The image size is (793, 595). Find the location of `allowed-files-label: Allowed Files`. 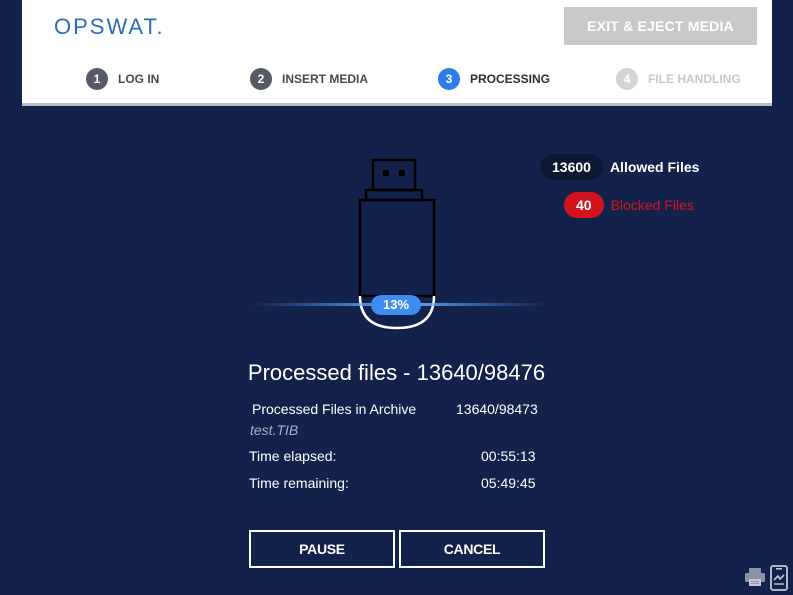

allowed-files-label: Allowed Files is located at coordinates (654, 167).